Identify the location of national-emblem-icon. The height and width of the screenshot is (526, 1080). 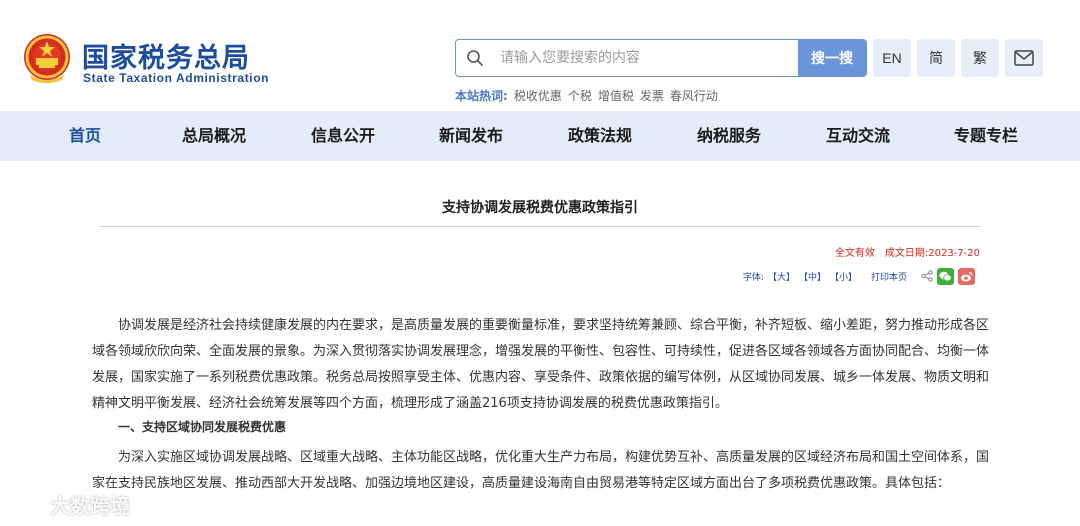
(47, 58).